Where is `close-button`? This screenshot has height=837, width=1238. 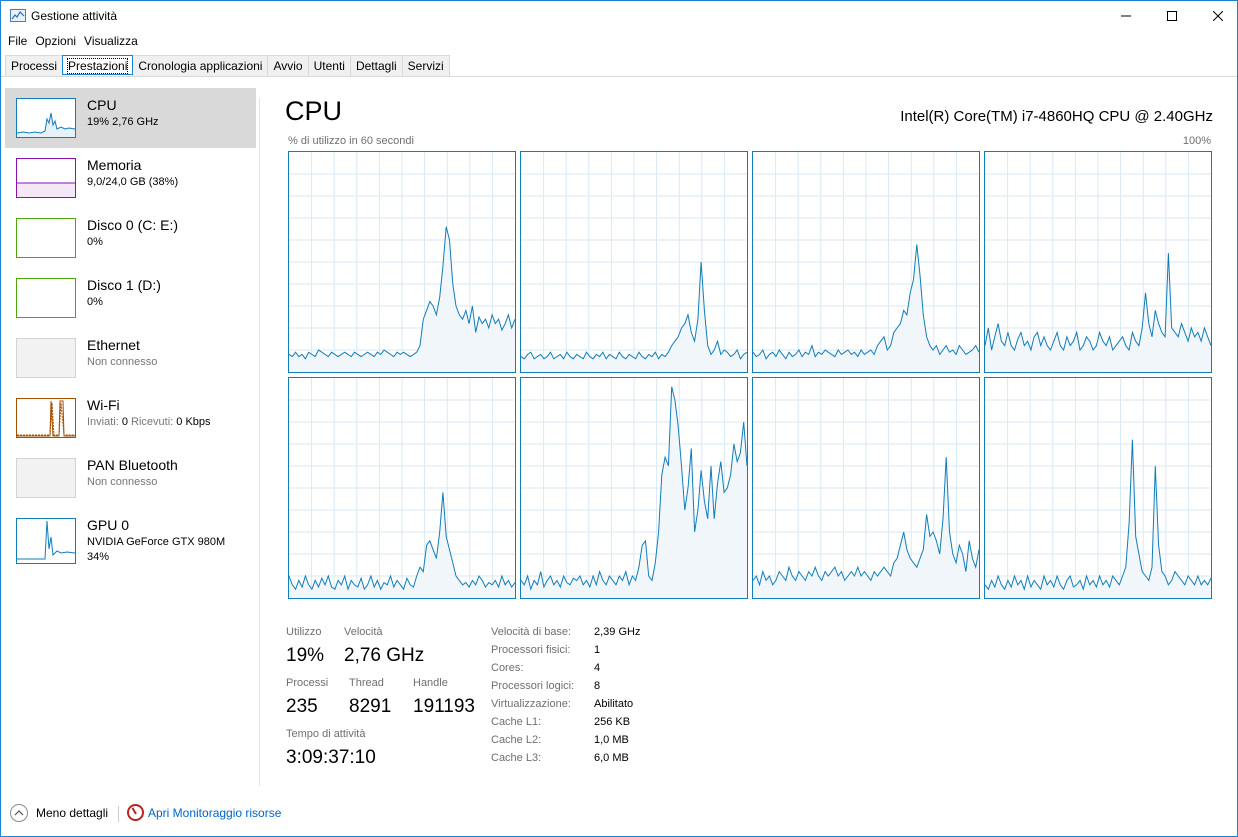 close-button is located at coordinates (1216, 16).